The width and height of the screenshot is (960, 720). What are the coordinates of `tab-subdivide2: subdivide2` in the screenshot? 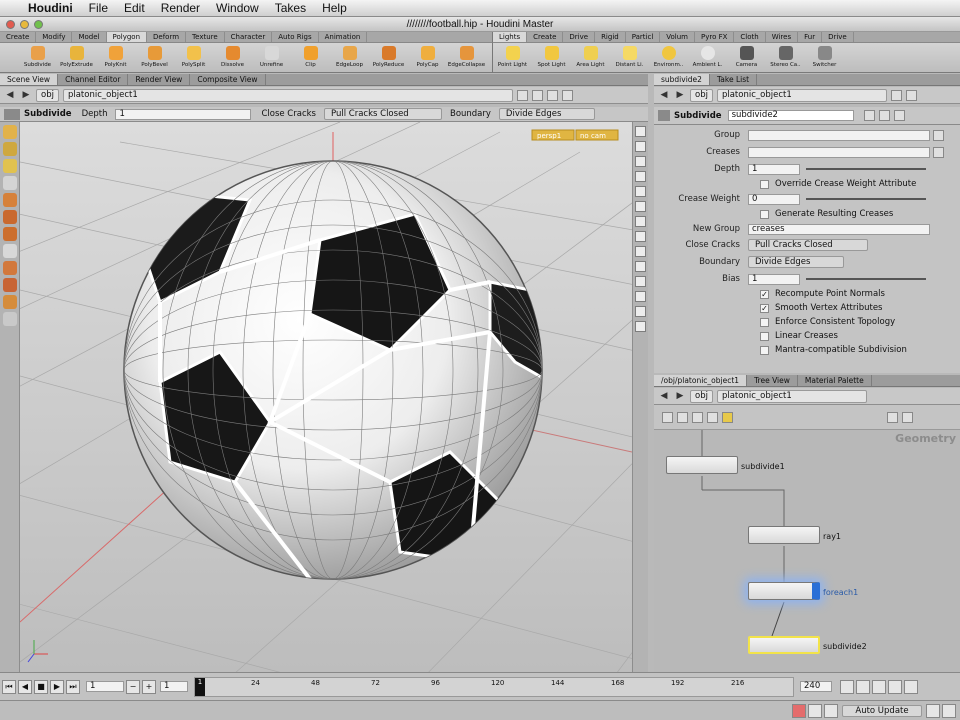 It's located at (682, 79).